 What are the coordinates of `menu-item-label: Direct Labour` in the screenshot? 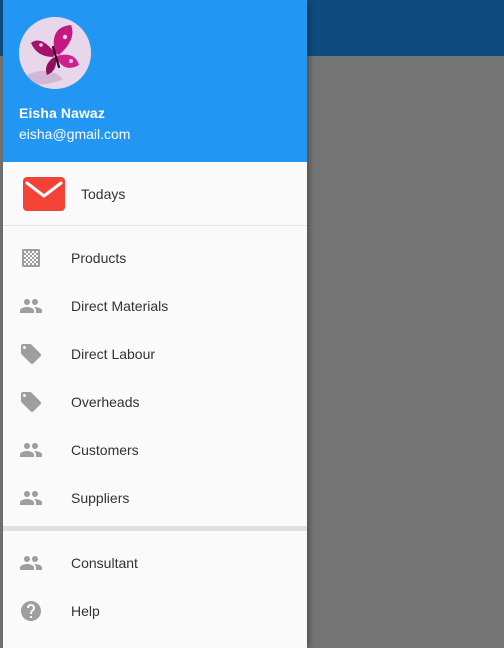 It's located at (113, 354).